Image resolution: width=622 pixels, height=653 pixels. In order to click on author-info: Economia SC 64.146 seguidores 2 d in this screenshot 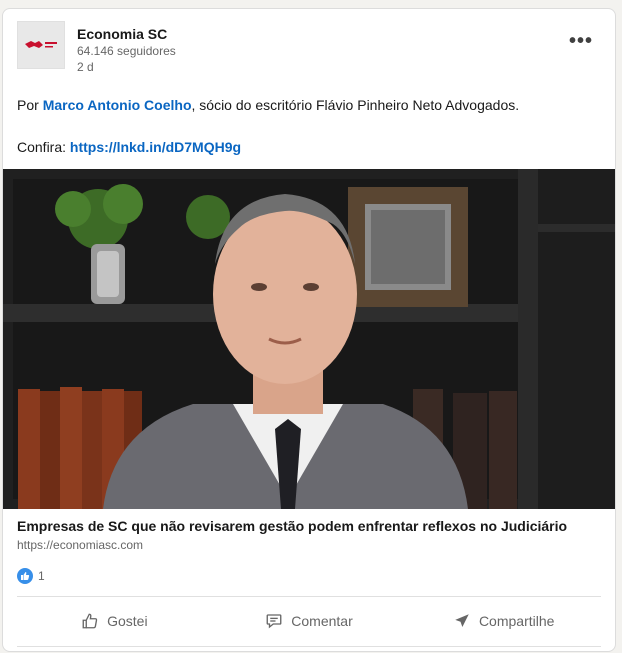, I will do `click(126, 48)`.